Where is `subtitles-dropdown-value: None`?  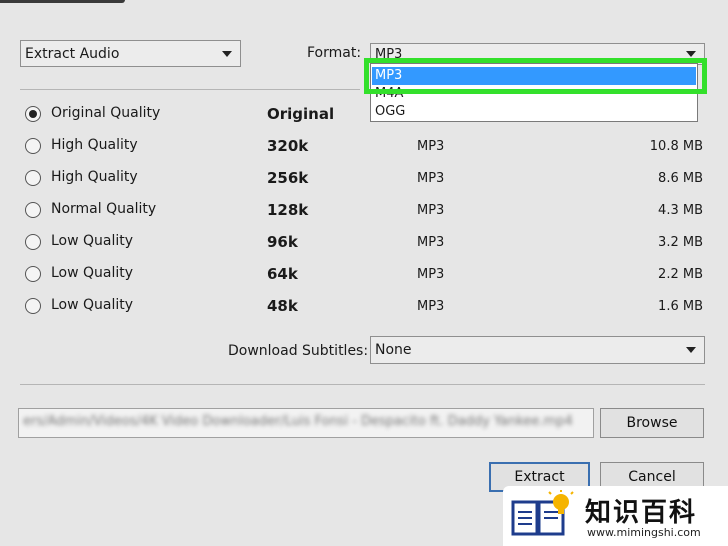
subtitles-dropdown-value: None is located at coordinates (393, 350).